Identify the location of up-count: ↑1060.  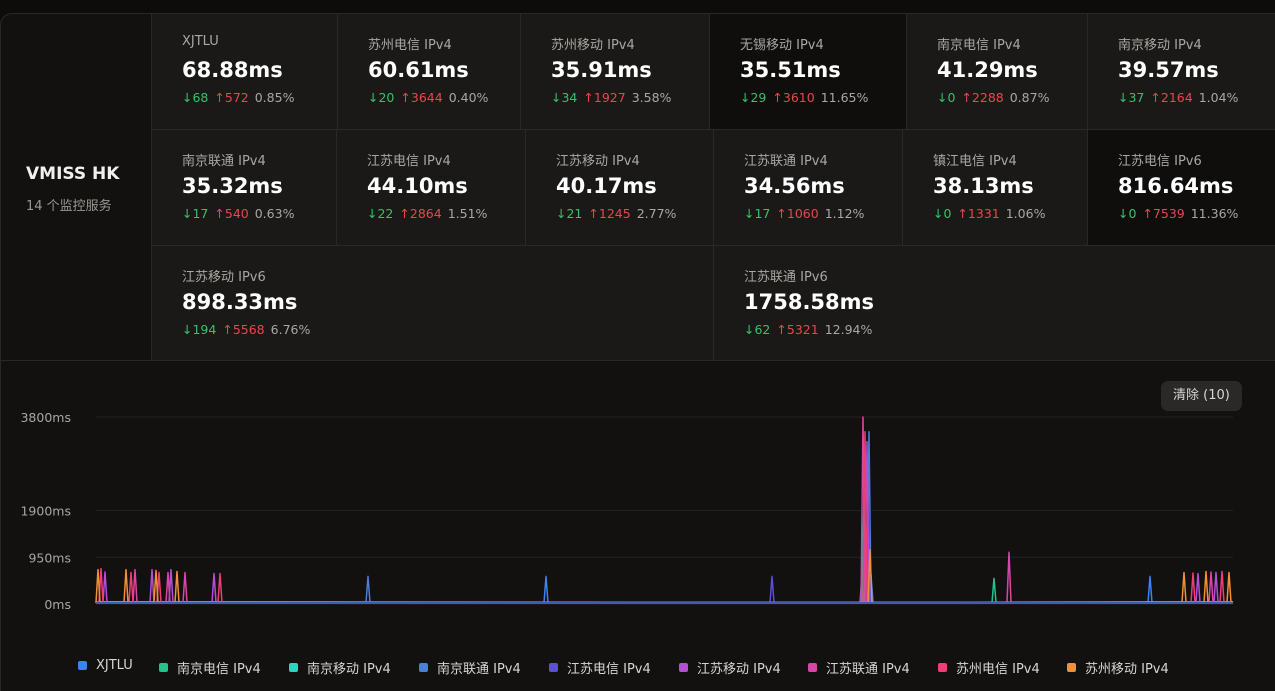
(797, 213).